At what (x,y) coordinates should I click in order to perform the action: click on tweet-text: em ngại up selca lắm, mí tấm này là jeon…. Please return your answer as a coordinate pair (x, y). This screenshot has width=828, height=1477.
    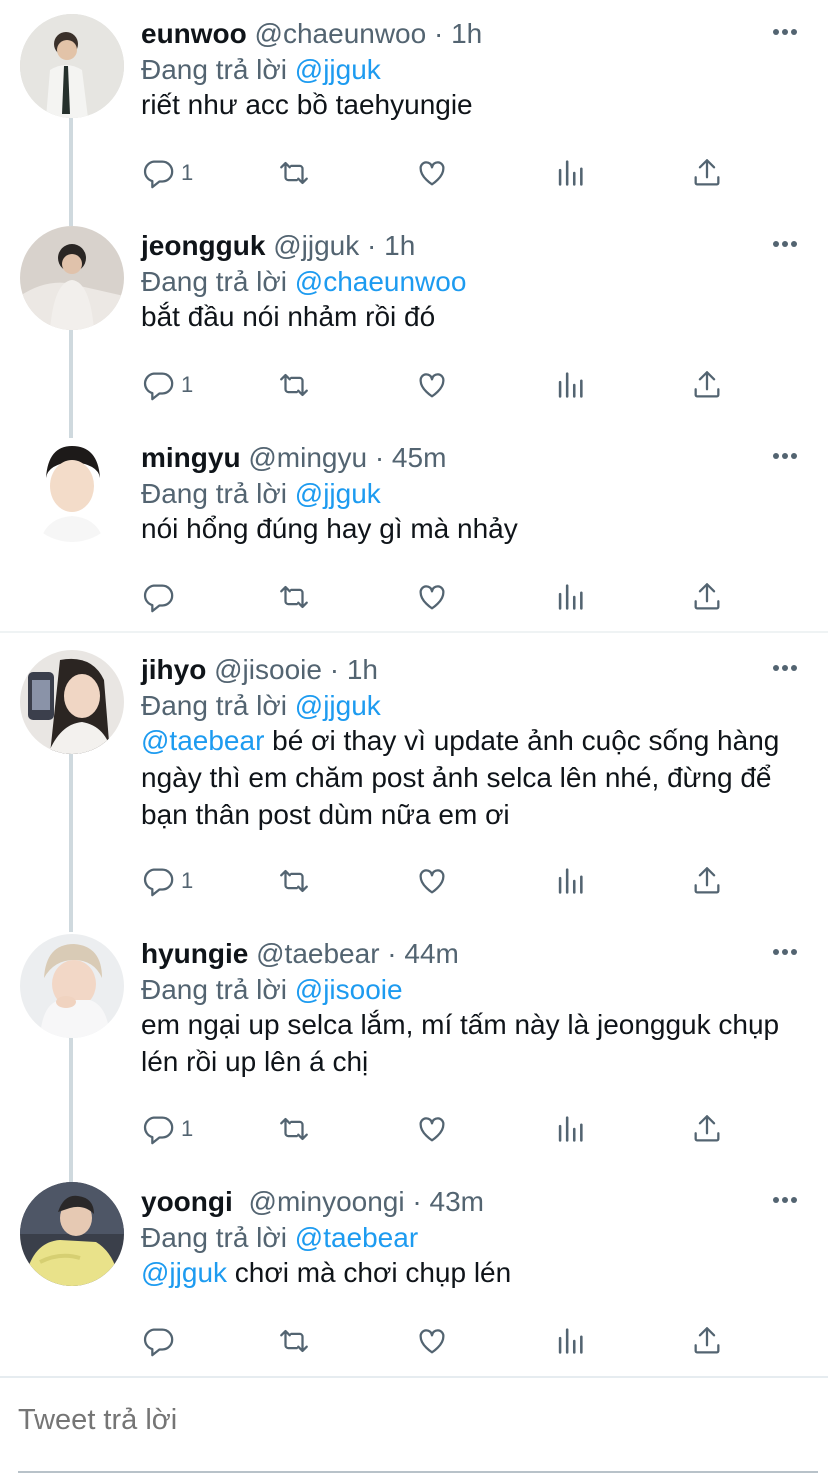
    Looking at the image, I should click on (460, 1043).